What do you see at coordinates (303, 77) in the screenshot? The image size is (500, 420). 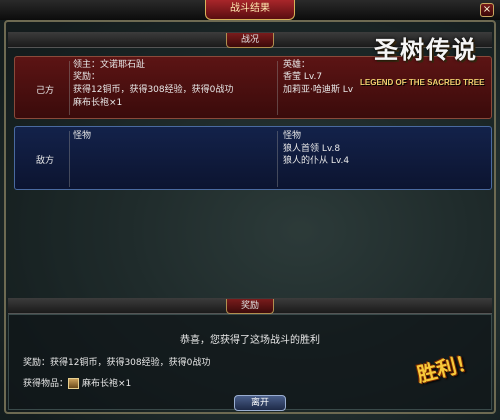 I see `ally-hero-1: 香莹 Lv.7` at bounding box center [303, 77].